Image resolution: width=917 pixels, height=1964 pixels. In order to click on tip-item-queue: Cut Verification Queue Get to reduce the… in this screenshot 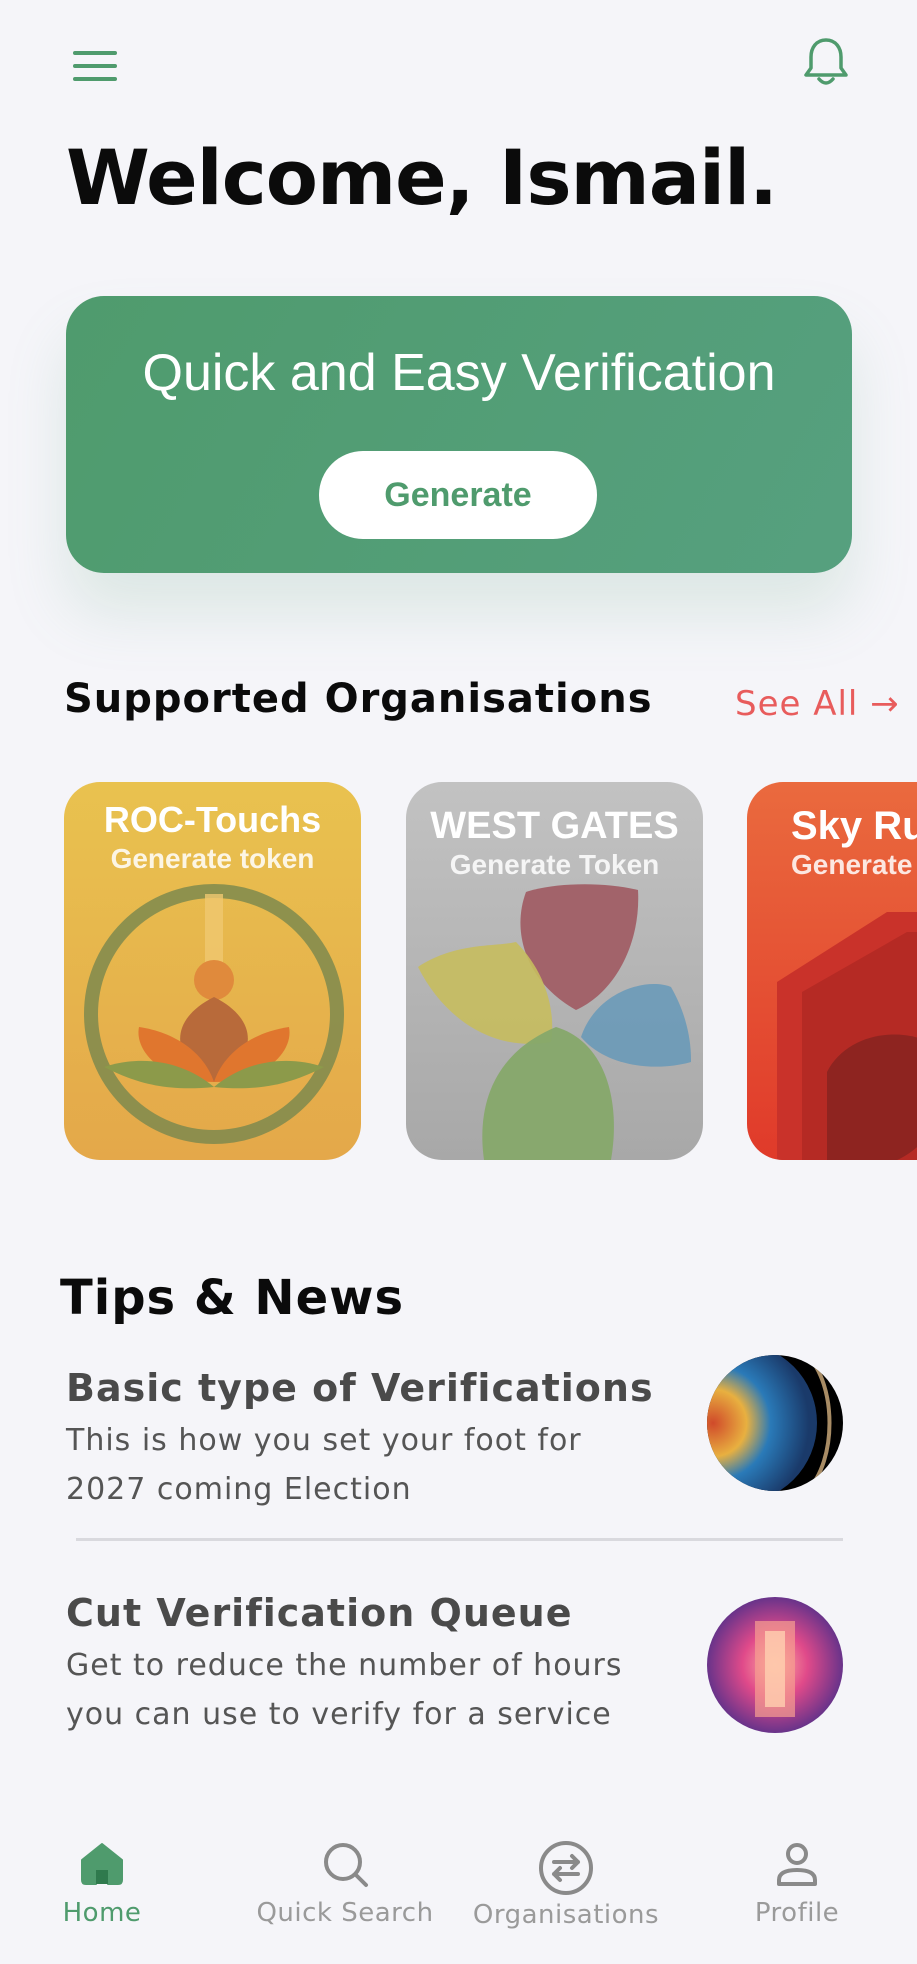, I will do `click(458, 1665)`.